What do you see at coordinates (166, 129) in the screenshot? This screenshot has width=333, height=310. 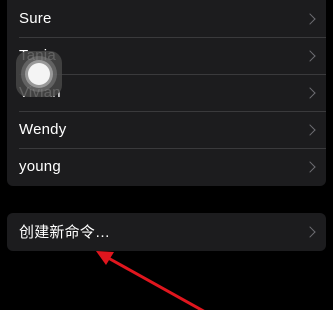 I see `list-item-wendy: Wendy` at bounding box center [166, 129].